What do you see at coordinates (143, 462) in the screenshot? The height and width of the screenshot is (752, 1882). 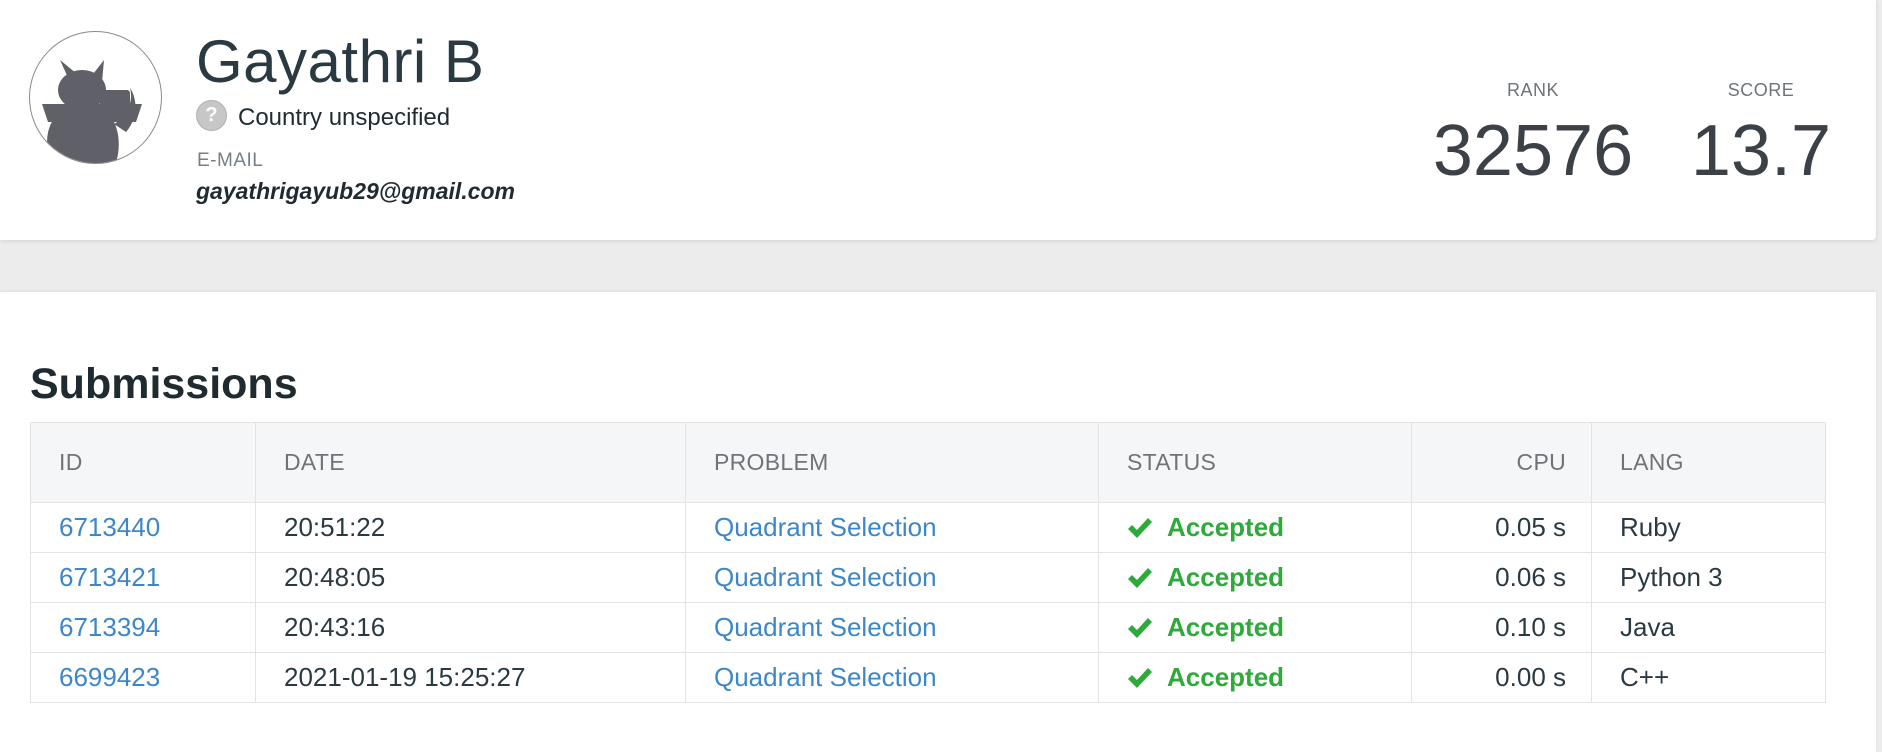 I see `column-header-id: ID` at bounding box center [143, 462].